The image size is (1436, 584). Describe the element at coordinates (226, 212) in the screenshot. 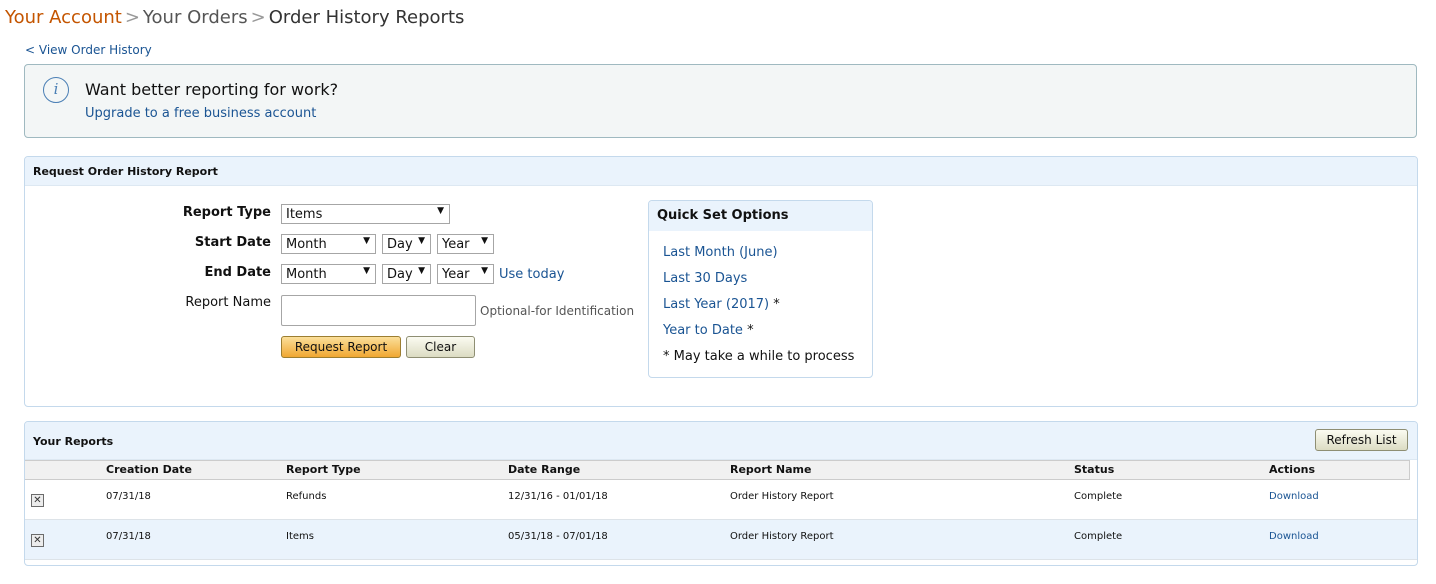

I see `report-type-label: Report Type` at that location.